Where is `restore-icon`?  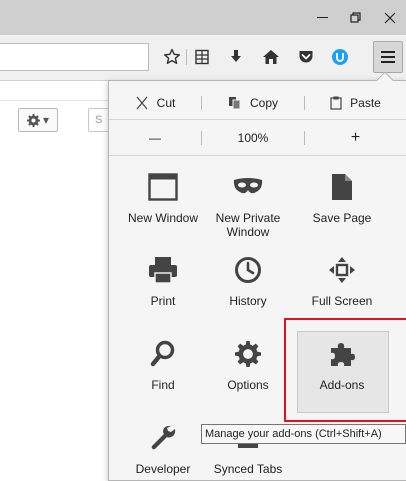
restore-icon is located at coordinates (355, 17).